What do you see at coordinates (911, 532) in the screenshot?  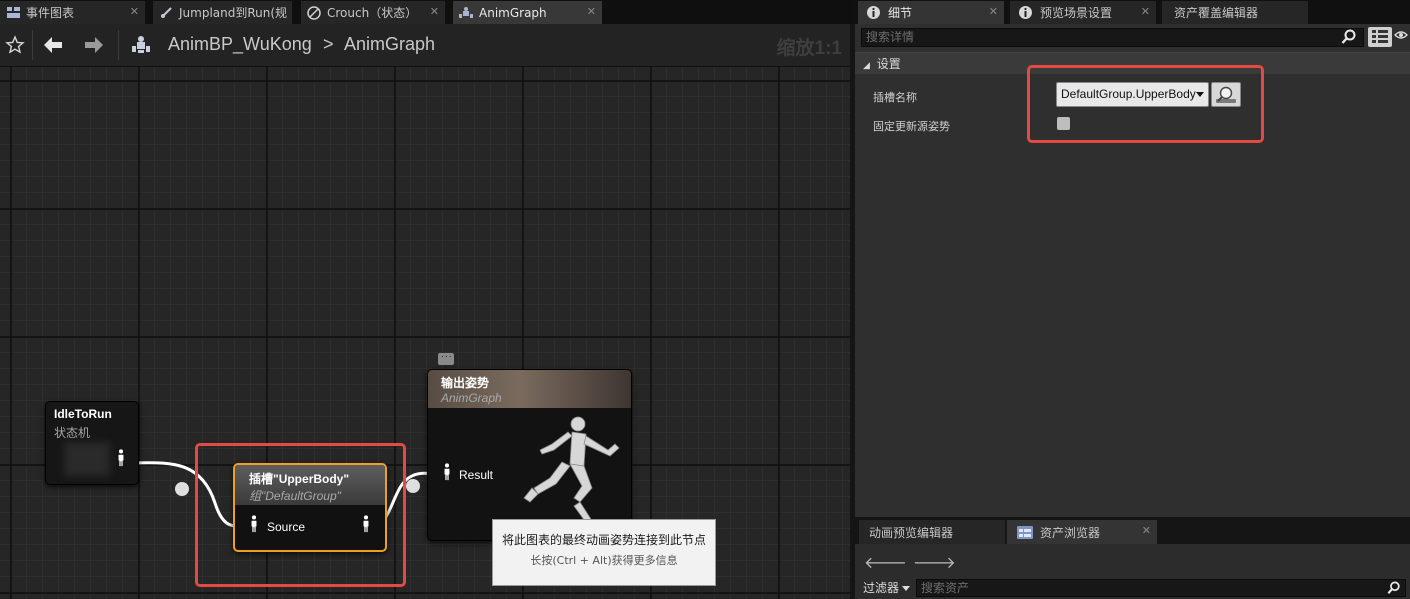 I see `tab-label: 动画预览编辑器` at bounding box center [911, 532].